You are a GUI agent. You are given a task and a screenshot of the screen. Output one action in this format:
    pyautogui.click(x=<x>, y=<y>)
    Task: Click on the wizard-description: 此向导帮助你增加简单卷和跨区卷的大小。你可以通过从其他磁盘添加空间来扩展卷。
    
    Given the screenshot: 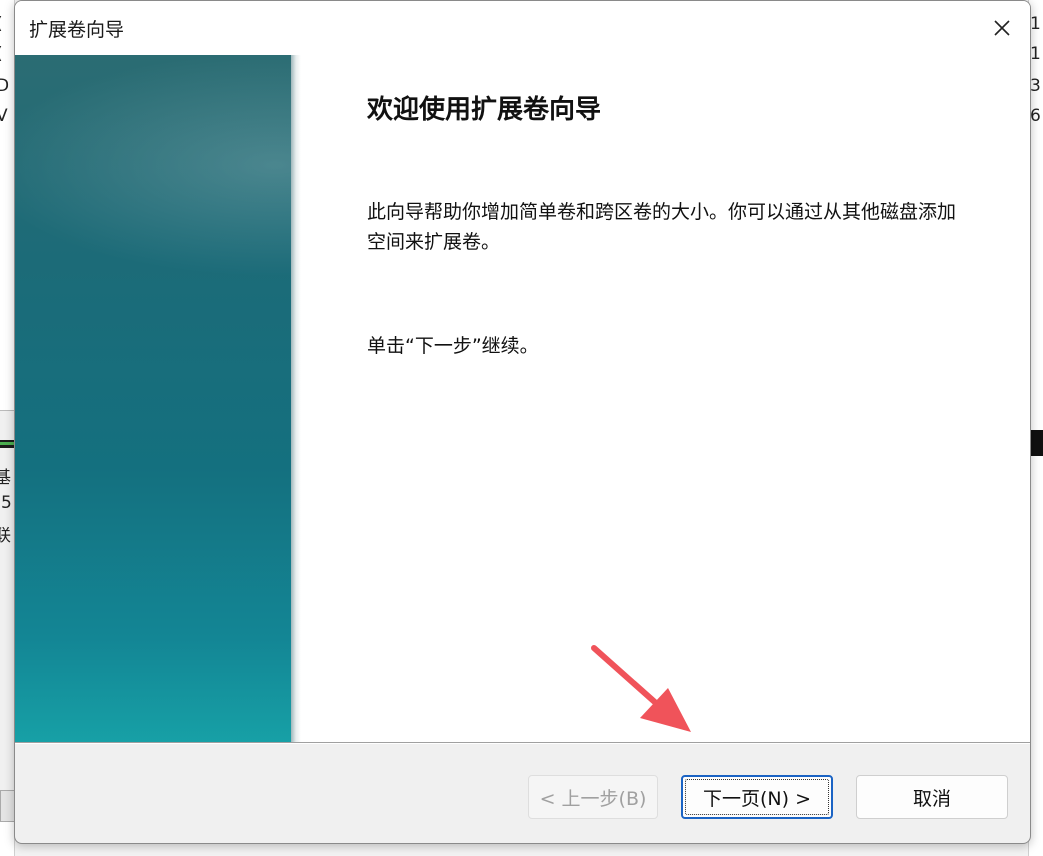 What is the action you would take?
    pyautogui.click(x=662, y=227)
    